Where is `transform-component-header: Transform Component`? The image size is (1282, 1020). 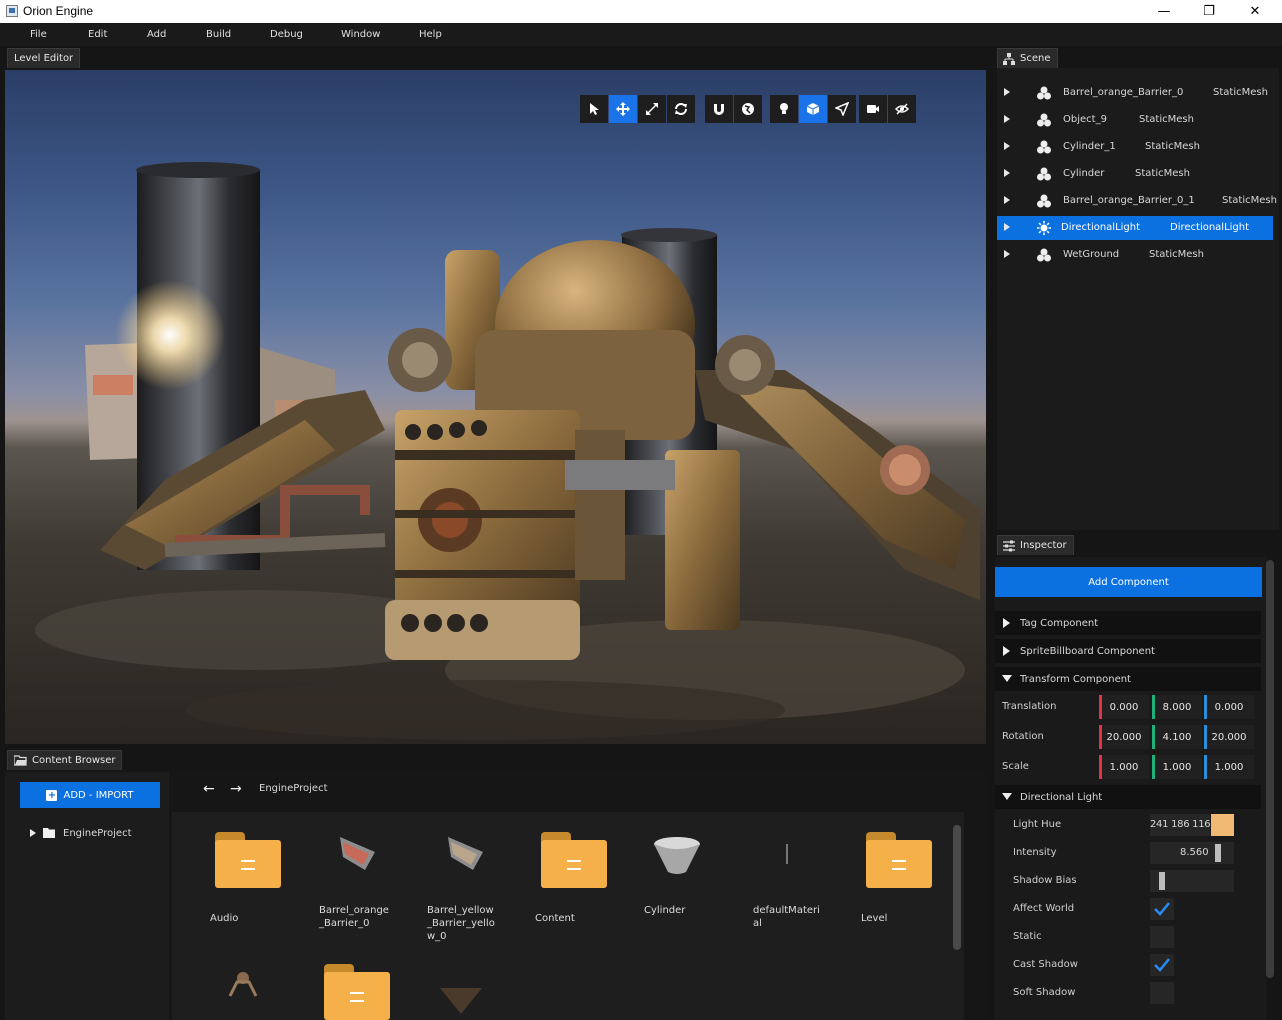
transform-component-header: Transform Component is located at coordinates (1128, 679).